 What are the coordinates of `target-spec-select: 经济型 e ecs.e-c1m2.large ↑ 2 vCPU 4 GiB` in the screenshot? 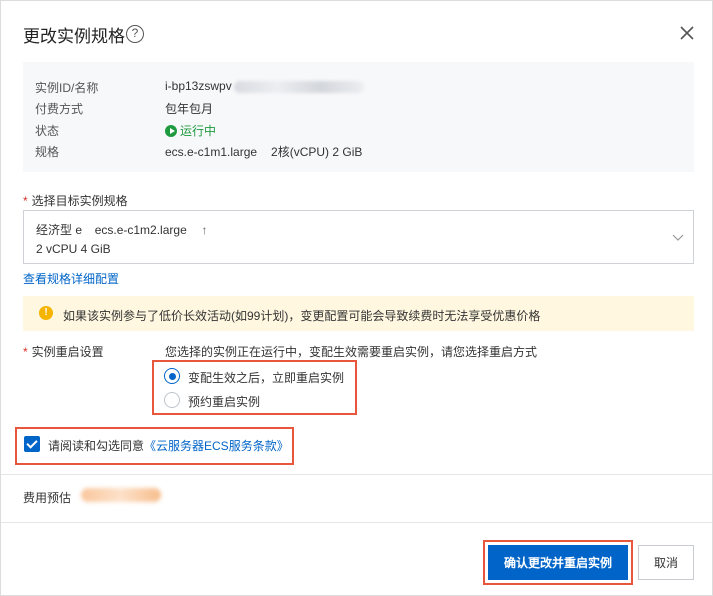 It's located at (358, 237).